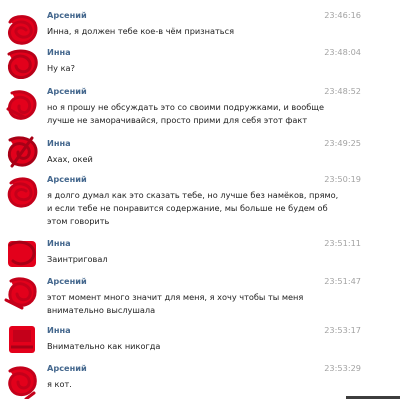 This screenshot has width=400, height=400. I want to click on message-line: этом говорить, so click(78, 221).